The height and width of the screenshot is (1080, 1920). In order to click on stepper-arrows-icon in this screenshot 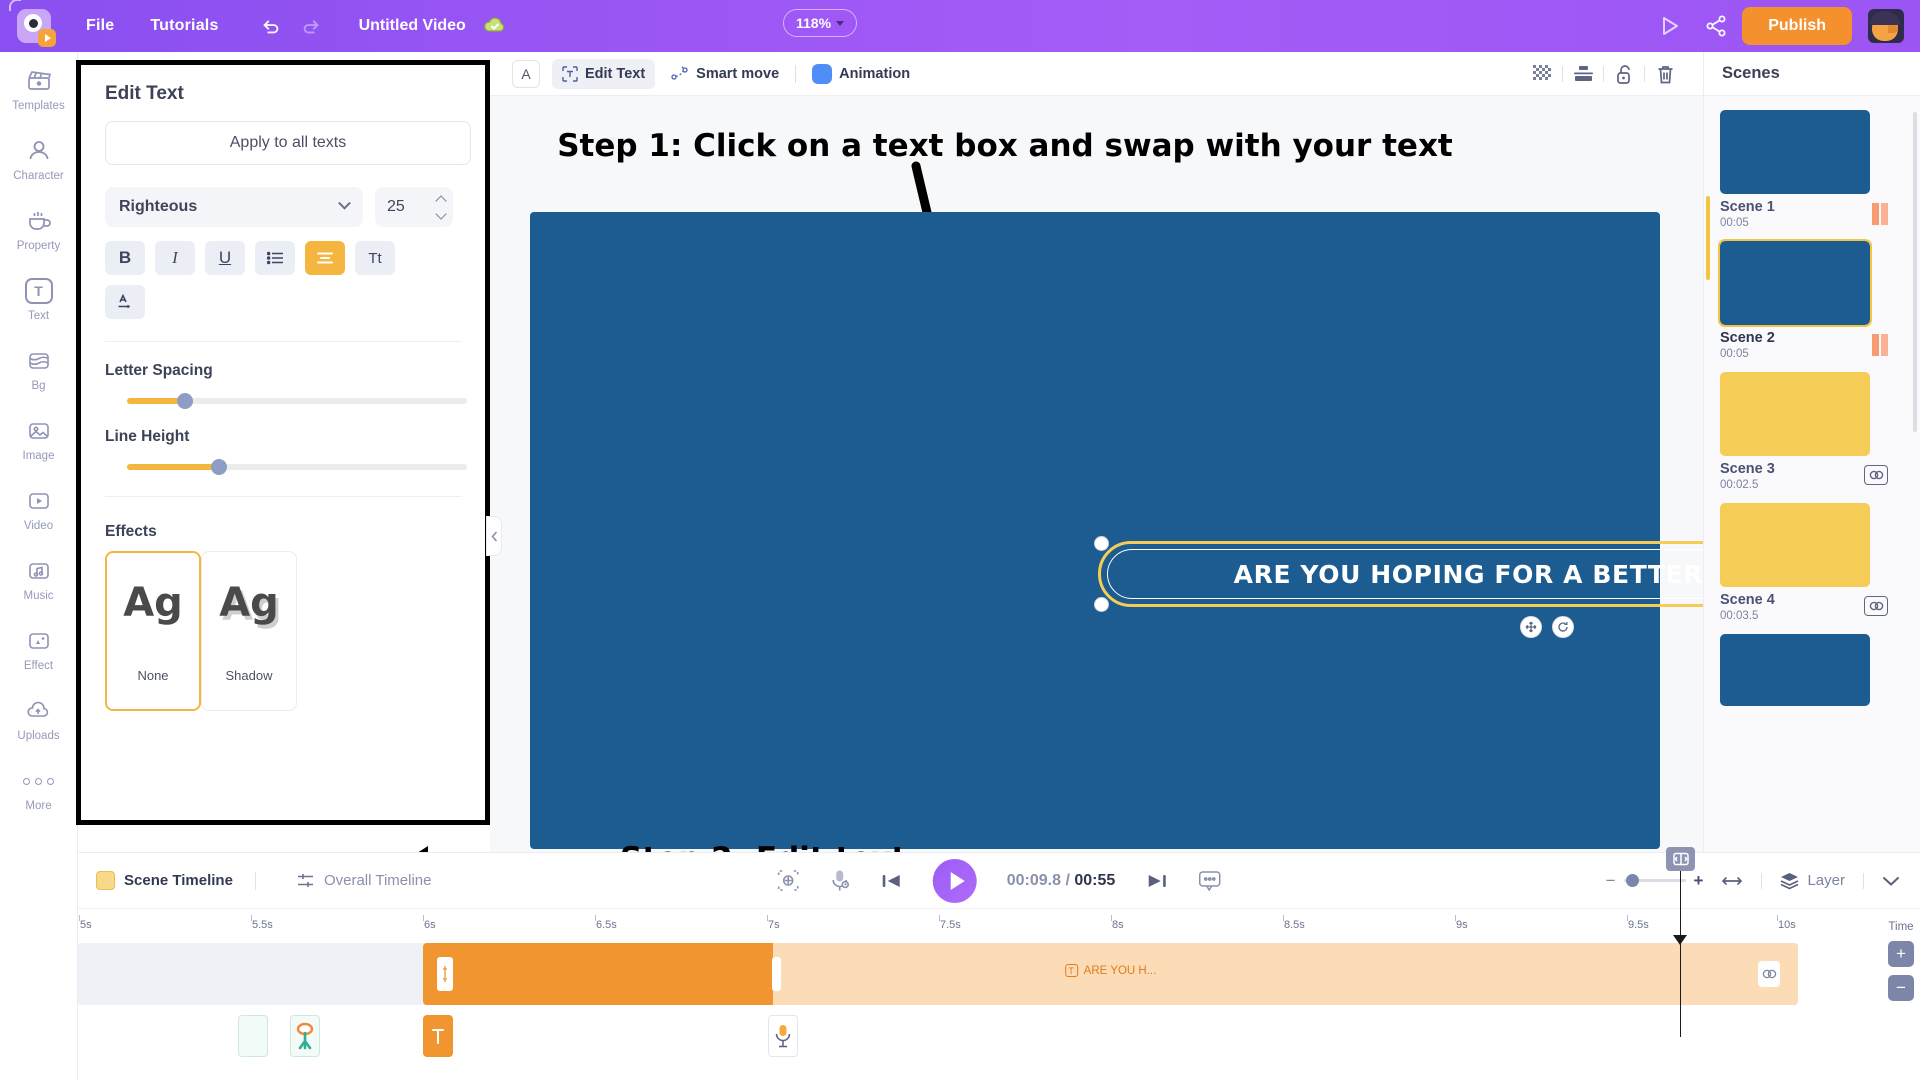, I will do `click(441, 207)`.